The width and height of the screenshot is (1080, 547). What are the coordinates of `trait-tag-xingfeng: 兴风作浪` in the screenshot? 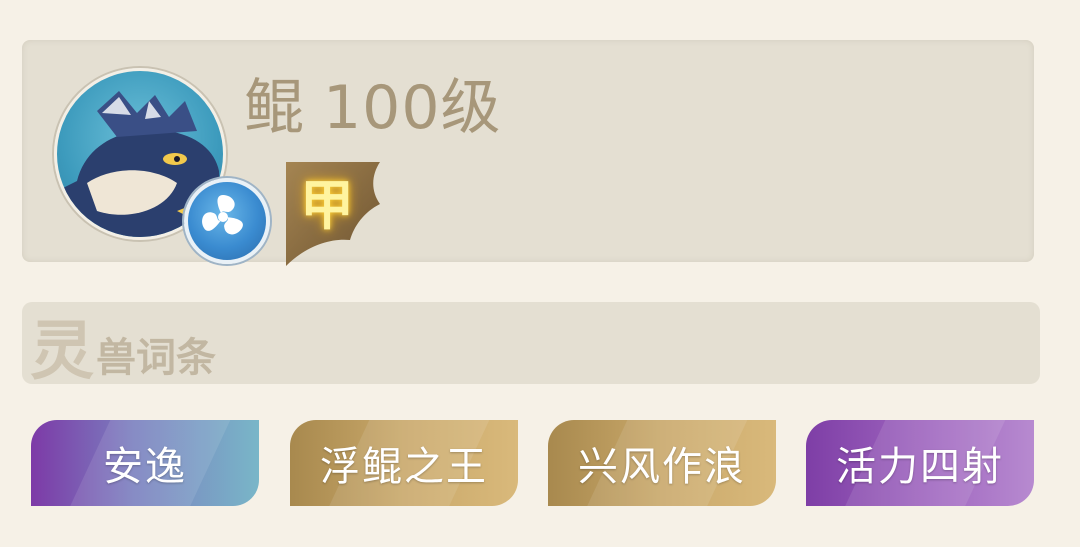 It's located at (662, 463).